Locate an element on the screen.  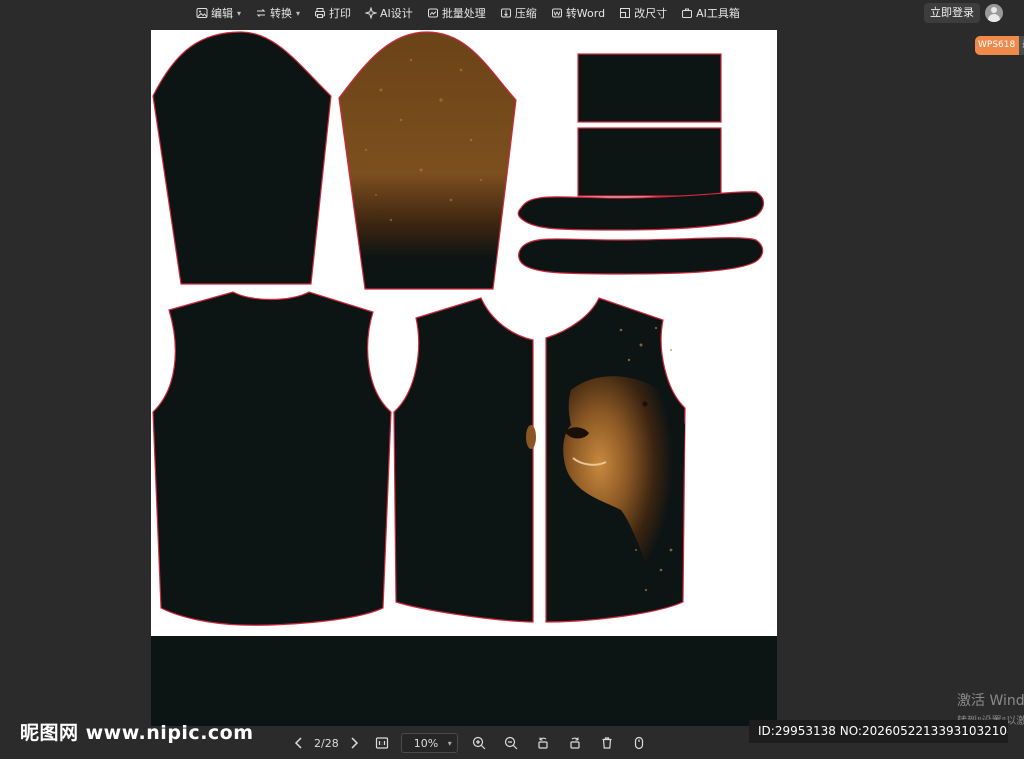
chevron-left-icon is located at coordinates (298, 743).